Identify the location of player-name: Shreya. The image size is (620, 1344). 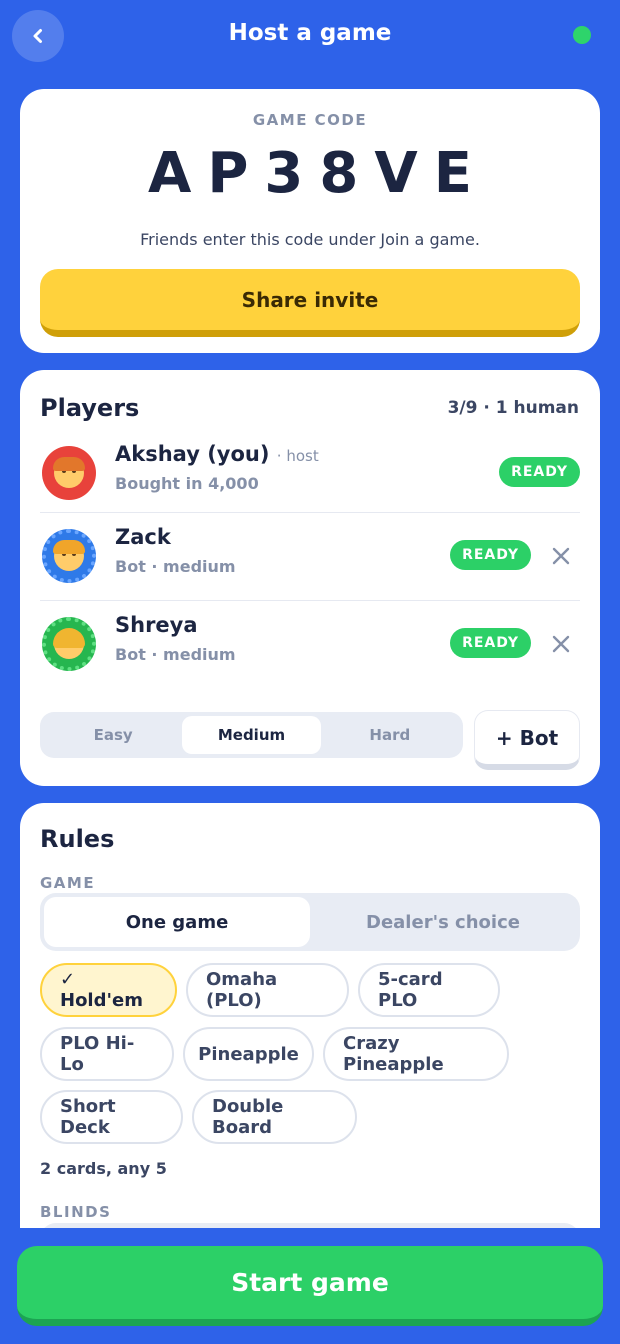
(156, 625).